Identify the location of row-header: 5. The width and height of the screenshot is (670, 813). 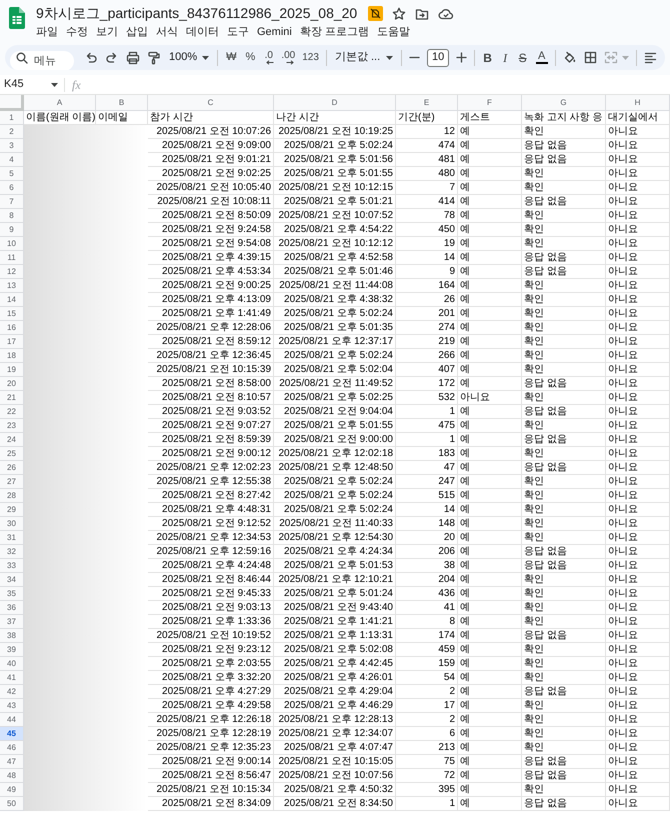
(12, 174).